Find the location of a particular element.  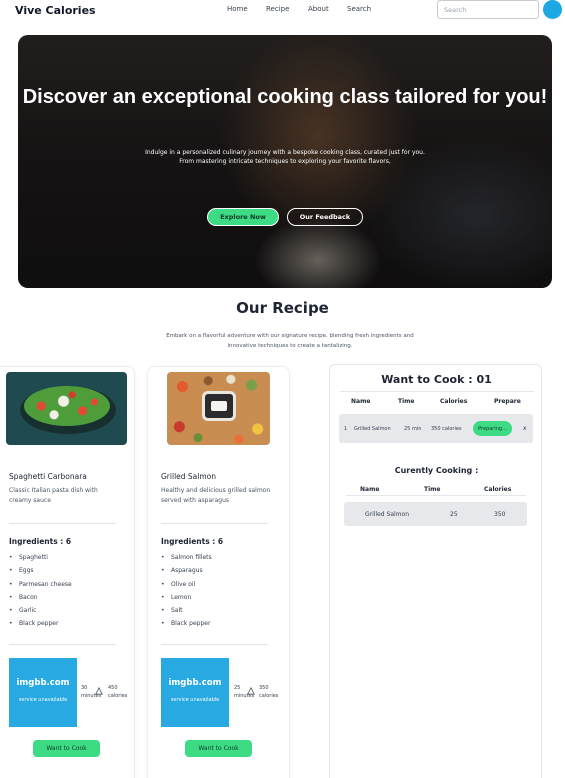

recipe-title: Grilled Salmon is located at coordinates (188, 476).